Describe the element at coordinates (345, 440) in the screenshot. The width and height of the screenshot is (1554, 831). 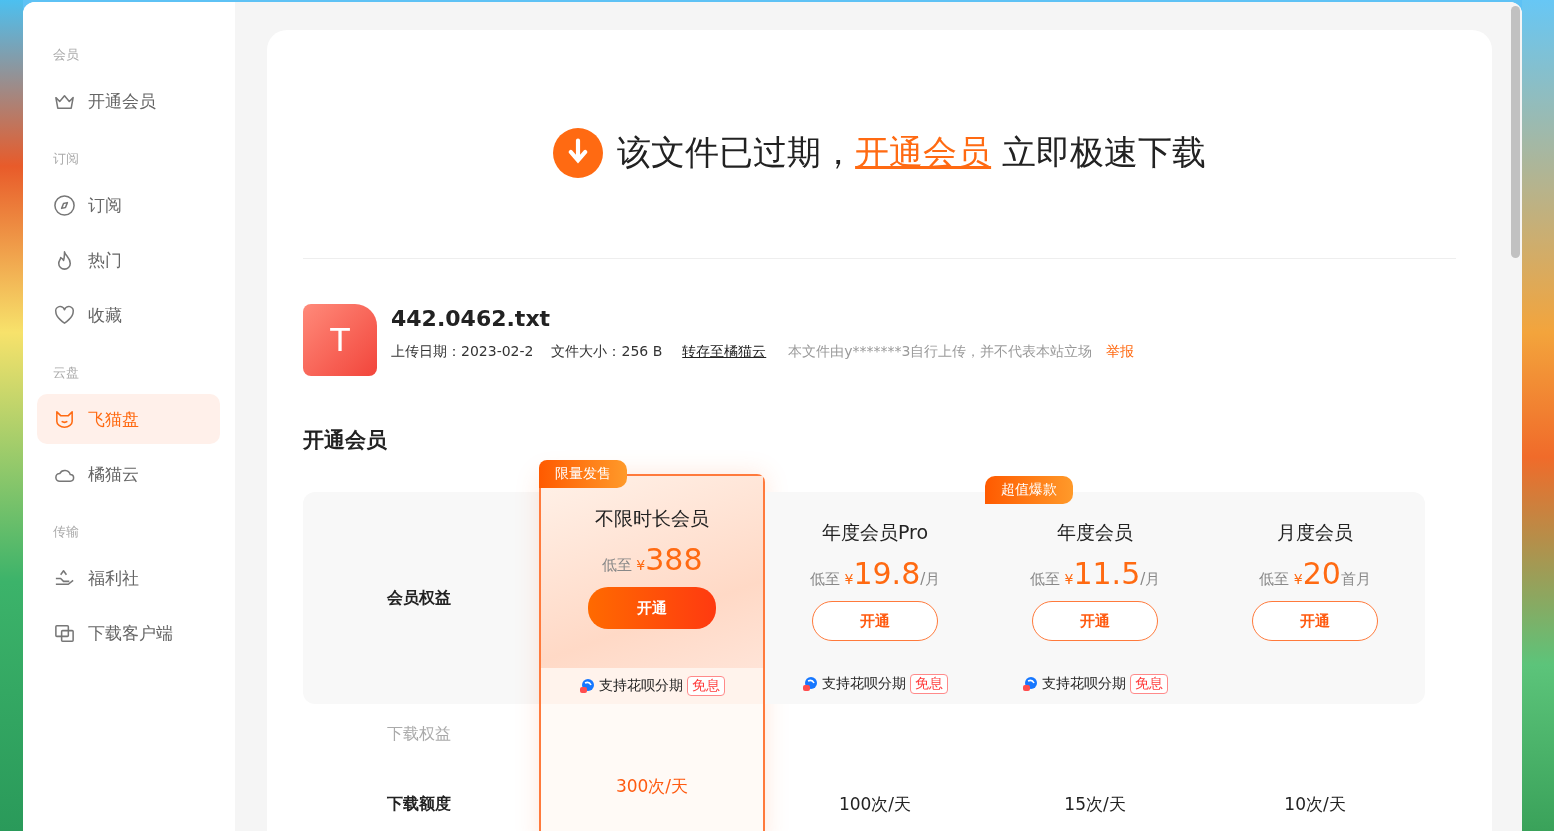
I see `section-title: 开通会员` at that location.